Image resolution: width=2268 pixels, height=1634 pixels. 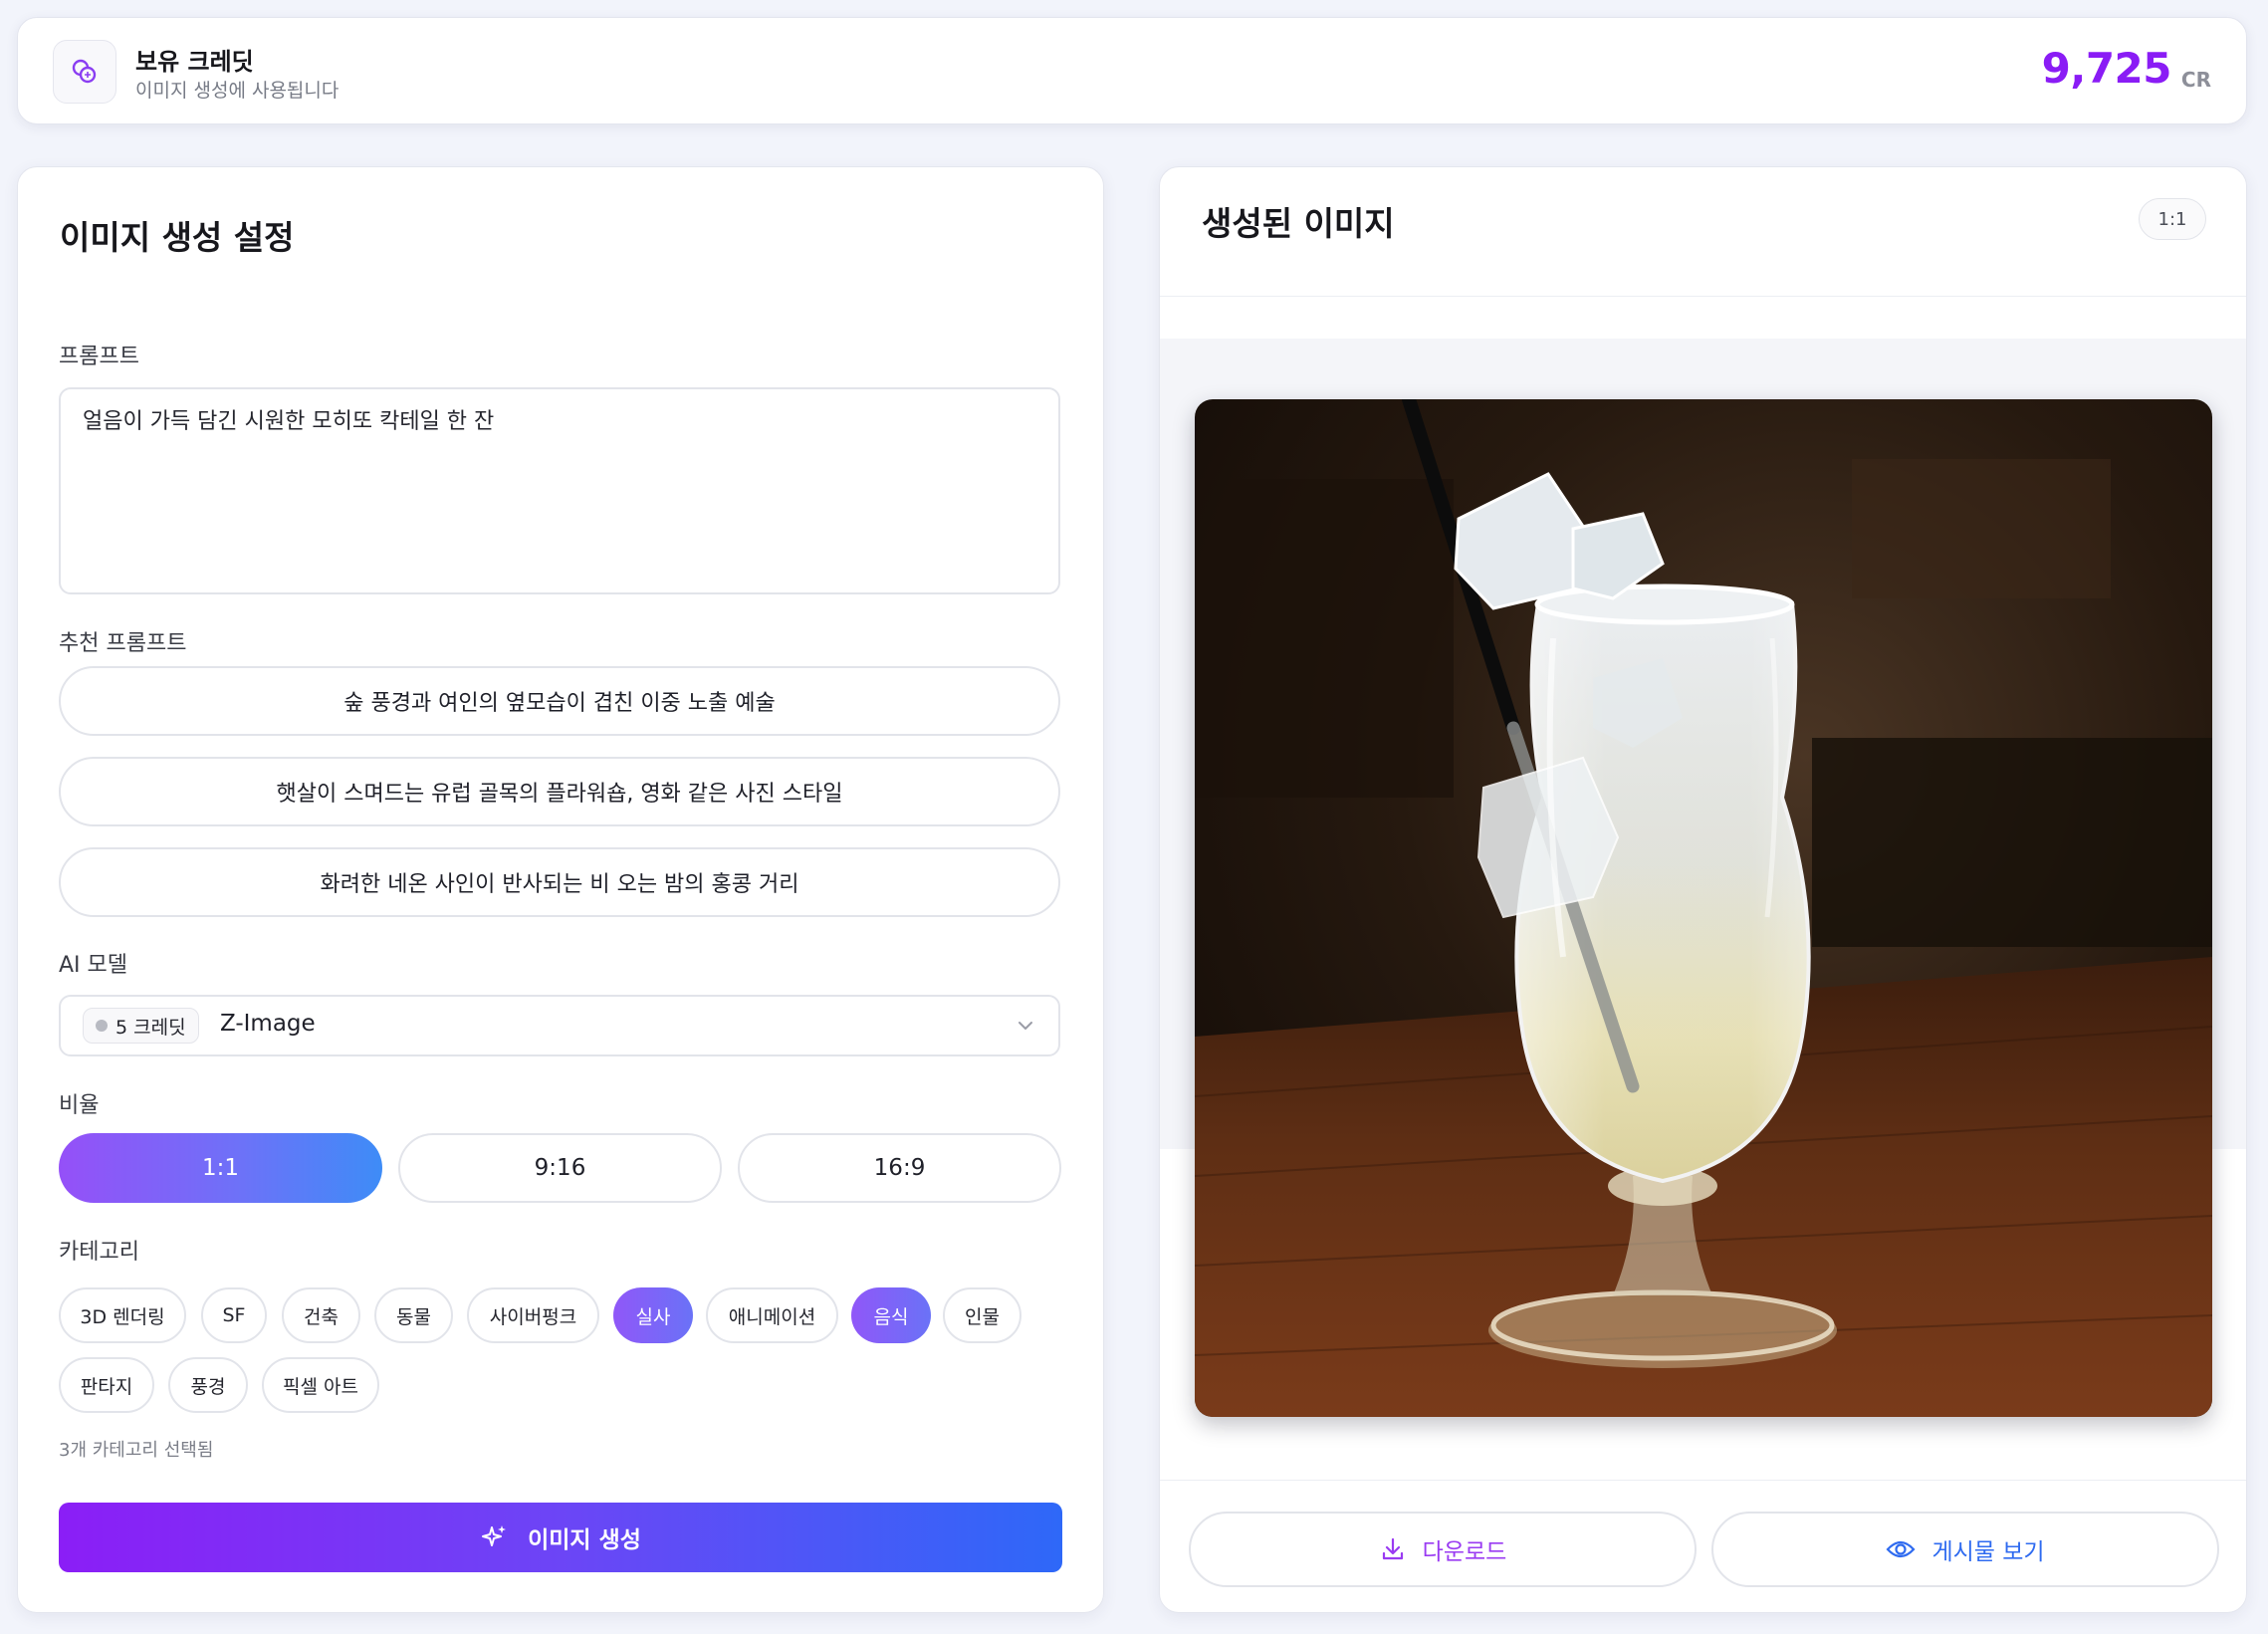 I want to click on download-label: 다운로드, so click(x=1464, y=1552).